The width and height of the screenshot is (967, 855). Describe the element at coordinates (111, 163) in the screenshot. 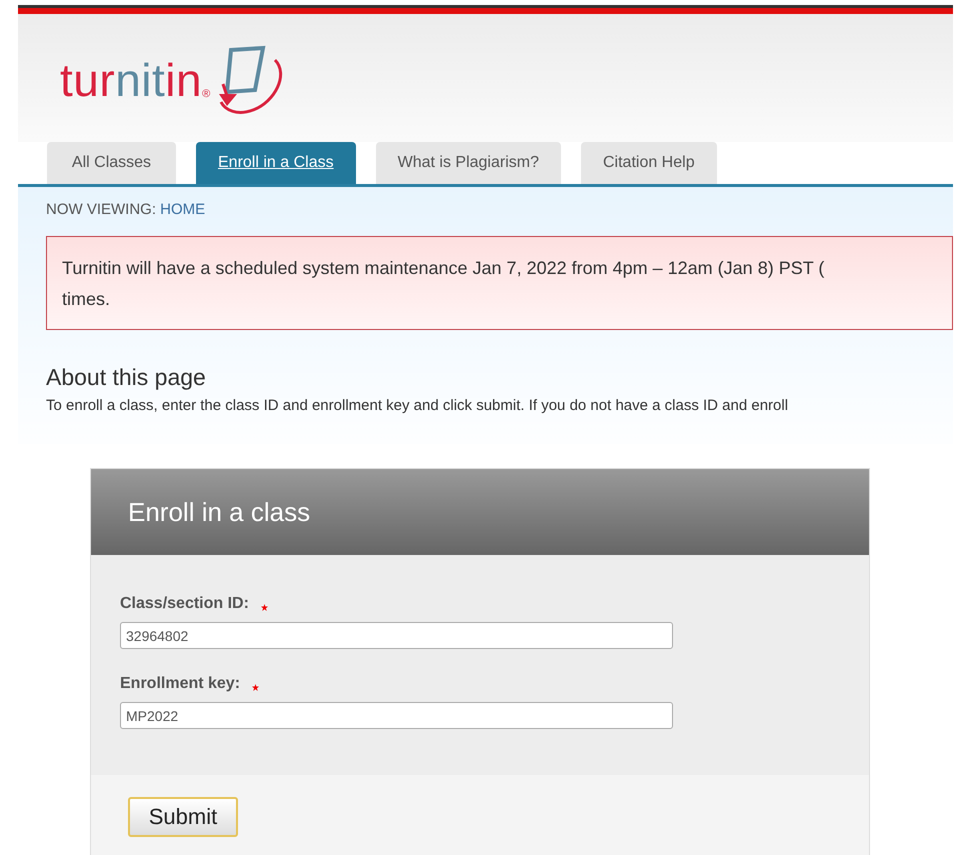

I see `nav-tab: All Classes` at that location.